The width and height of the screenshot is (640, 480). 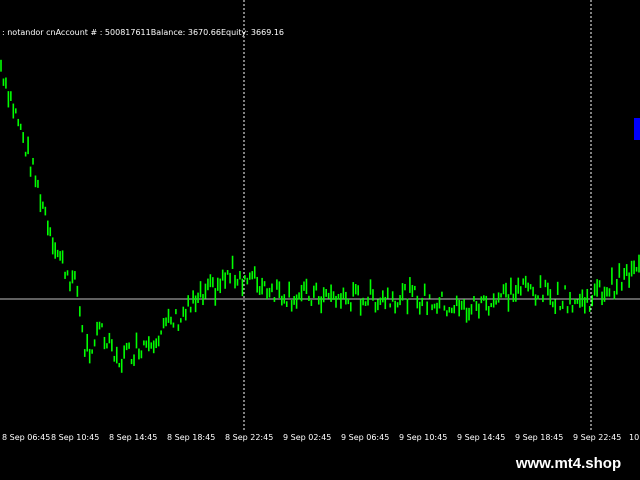 I want to click on time-label: 8 Sep 14:45, so click(x=133, y=437).